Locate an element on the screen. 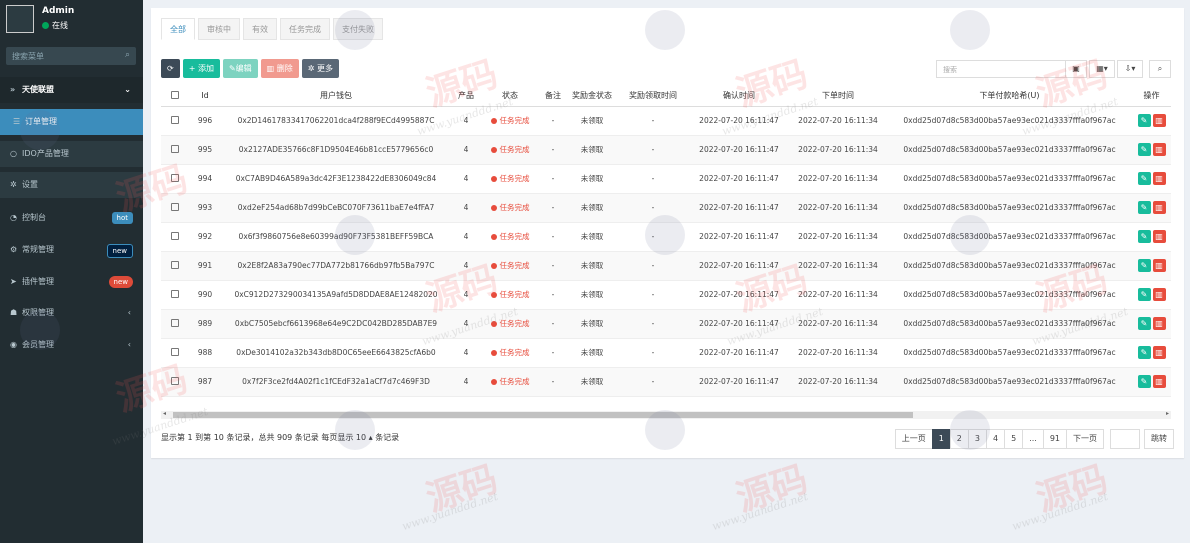  page-button: 91 is located at coordinates (1054, 439).